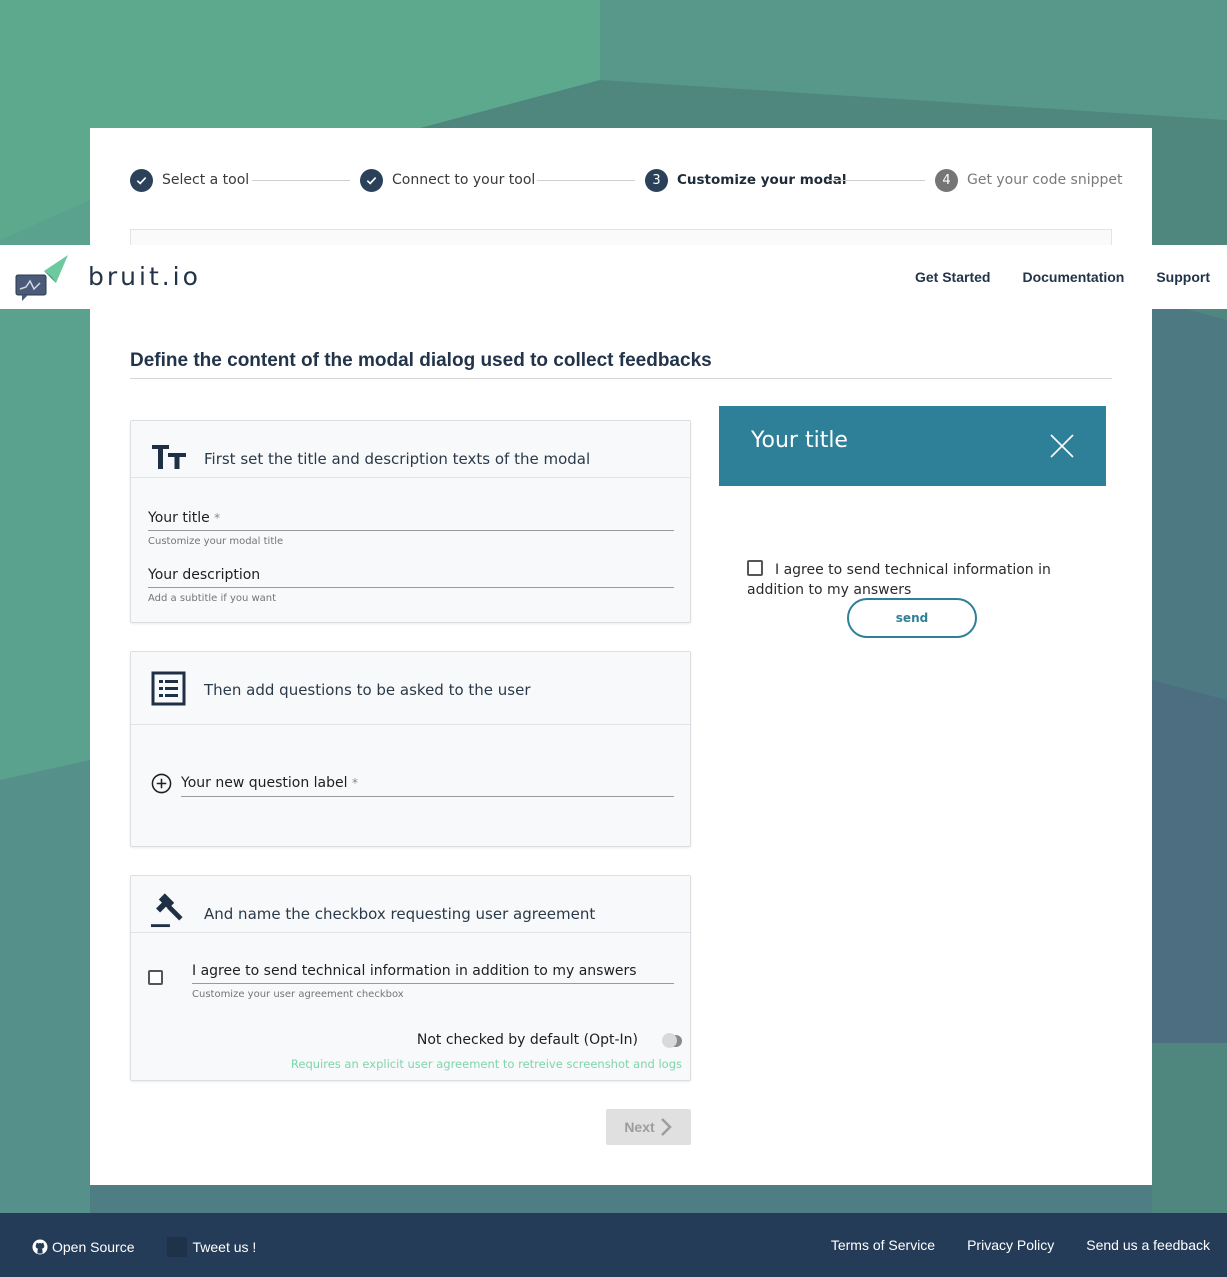 The width and height of the screenshot is (1227, 1277). I want to click on brand-name: bruit.io, so click(144, 276).